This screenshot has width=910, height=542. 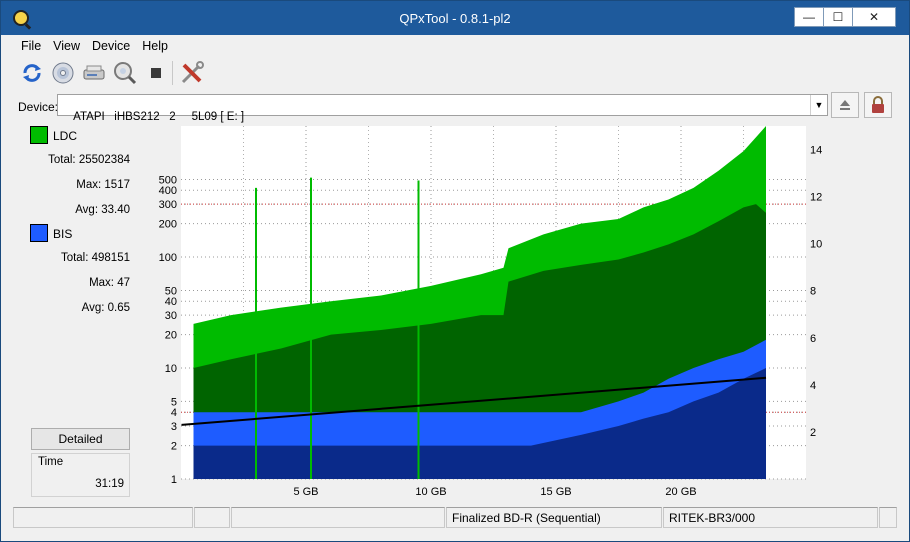 I want to click on resize-grip, so click(x=888, y=517).